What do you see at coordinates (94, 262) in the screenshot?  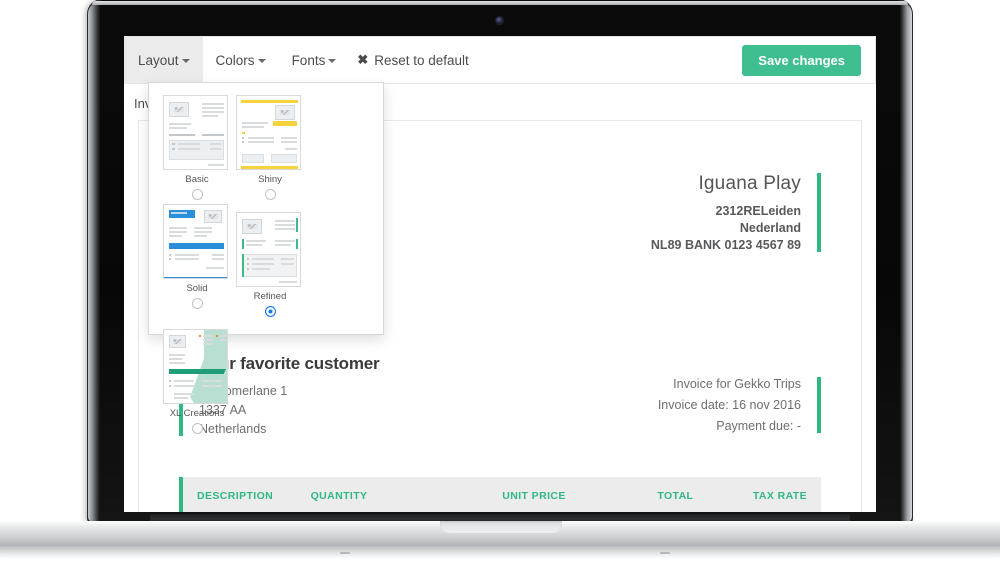 I see `lid-edge-left` at bounding box center [94, 262].